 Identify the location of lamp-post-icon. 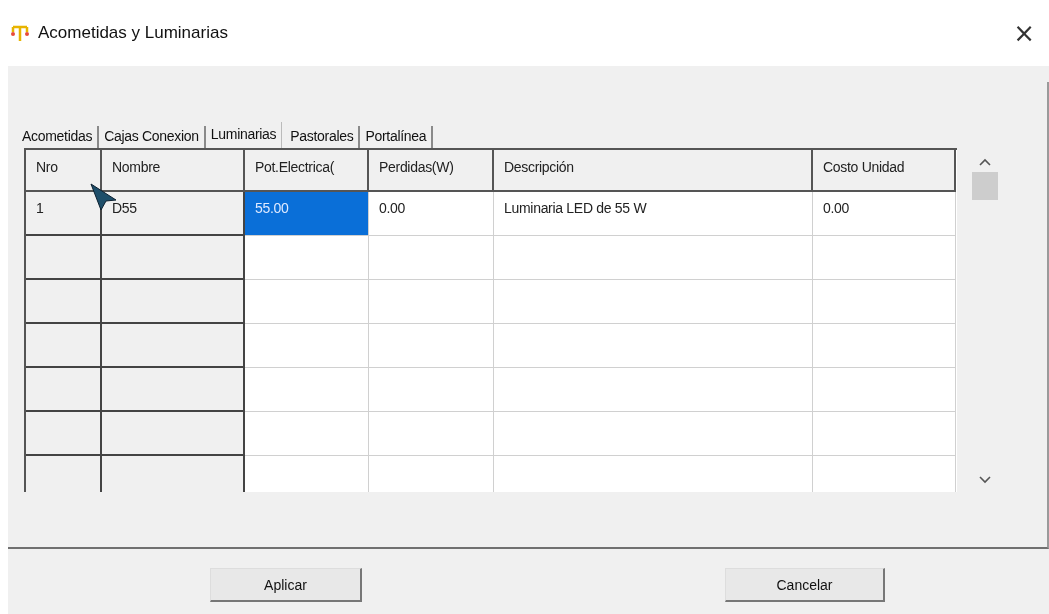
(20, 33).